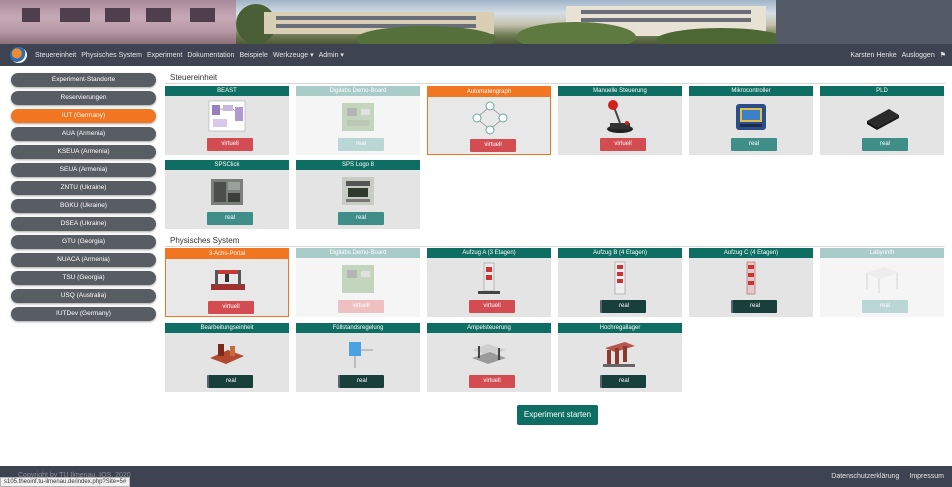 The image size is (952, 487). What do you see at coordinates (18, 55) in the screenshot?
I see `site-logo-icon` at bounding box center [18, 55].